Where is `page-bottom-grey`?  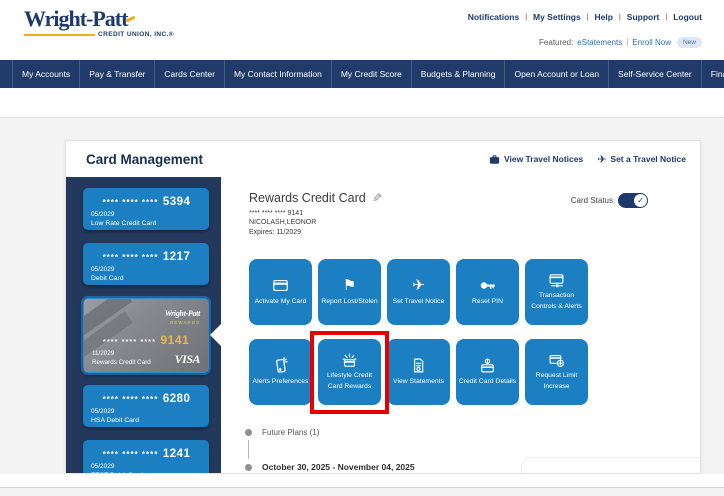
page-bottom-grey is located at coordinates (362, 492).